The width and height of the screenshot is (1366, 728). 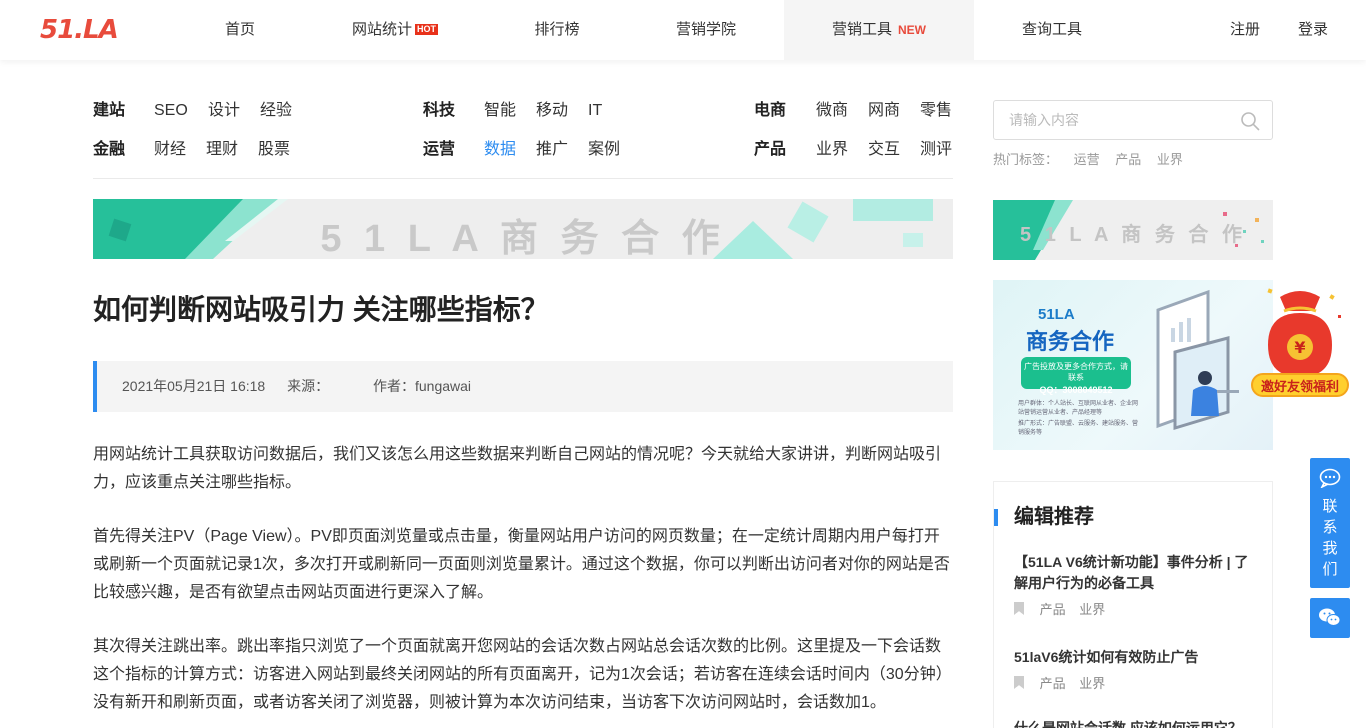 I want to click on contact-us-button: 联 系 我 们, so click(x=1330, y=523).